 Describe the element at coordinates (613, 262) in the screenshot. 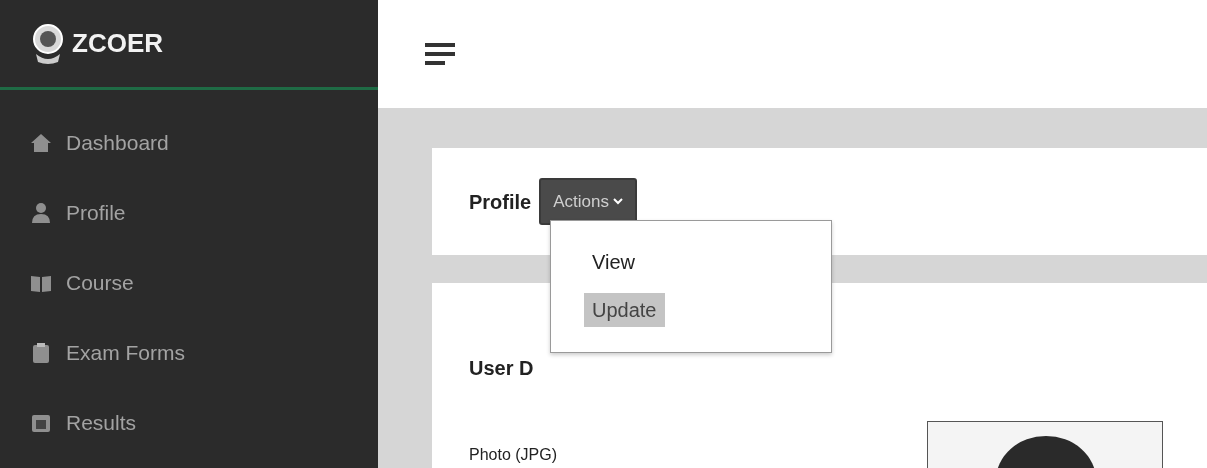

I see `menu-item: View` at that location.